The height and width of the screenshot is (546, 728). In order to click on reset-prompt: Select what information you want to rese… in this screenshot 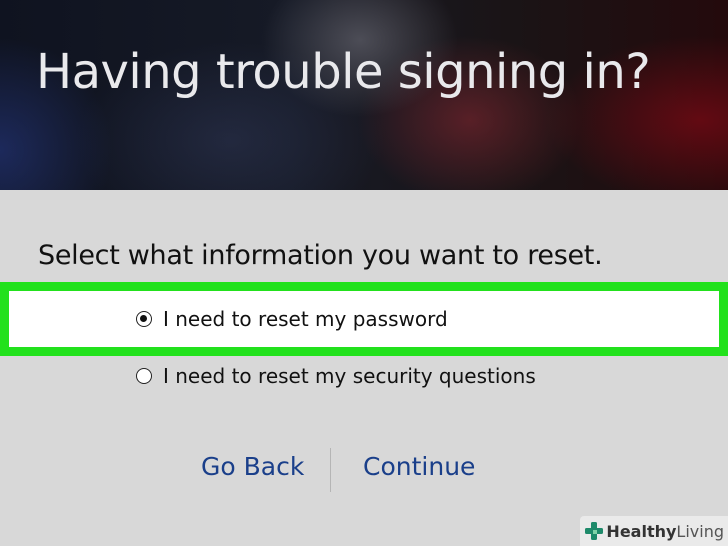, I will do `click(320, 255)`.